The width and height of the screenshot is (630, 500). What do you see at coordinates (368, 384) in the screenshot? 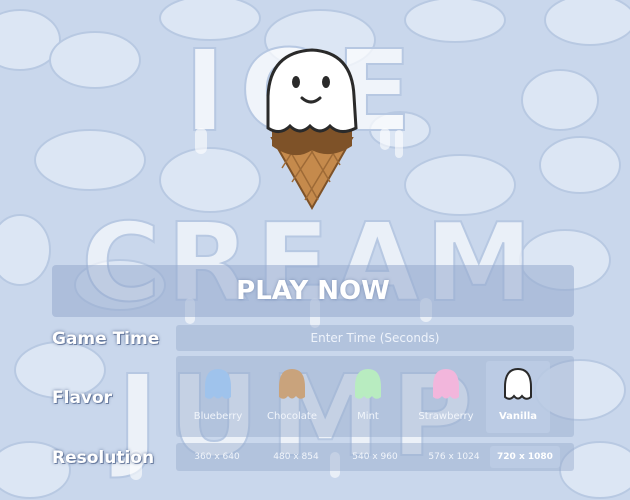
I see `mint-scoop-icon` at bounding box center [368, 384].